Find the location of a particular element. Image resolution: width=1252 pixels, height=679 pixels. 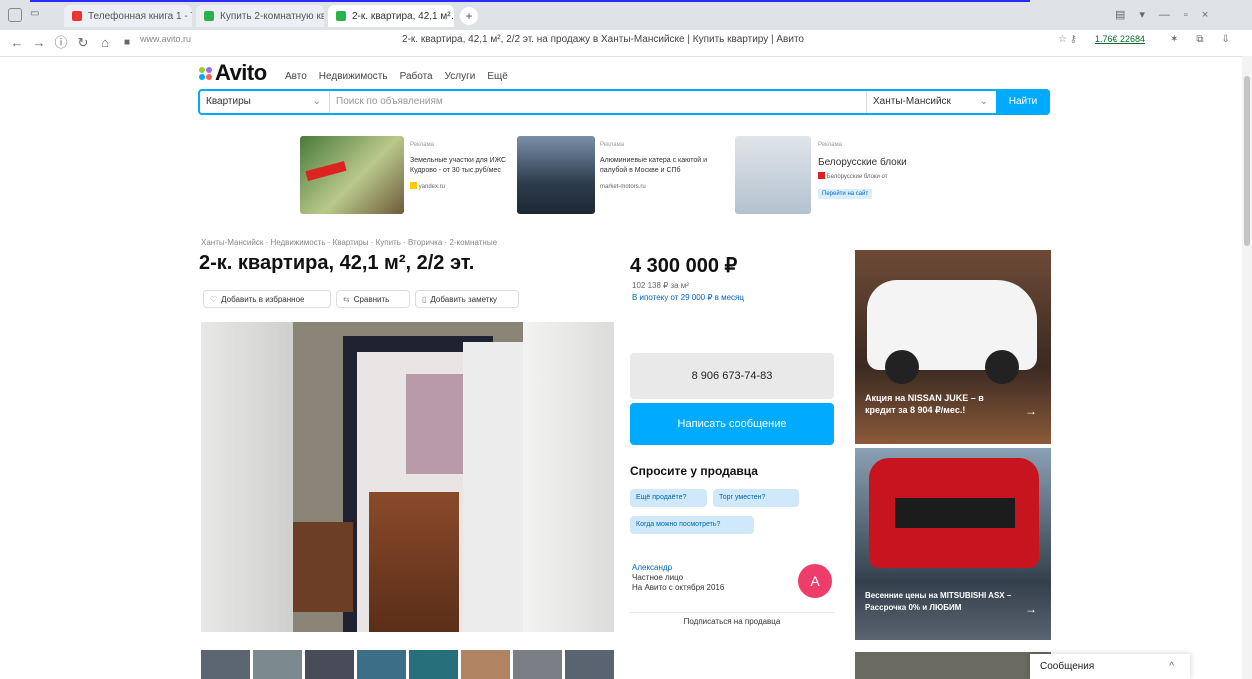

compare-button: ⇆ Сравнить is located at coordinates (373, 299).